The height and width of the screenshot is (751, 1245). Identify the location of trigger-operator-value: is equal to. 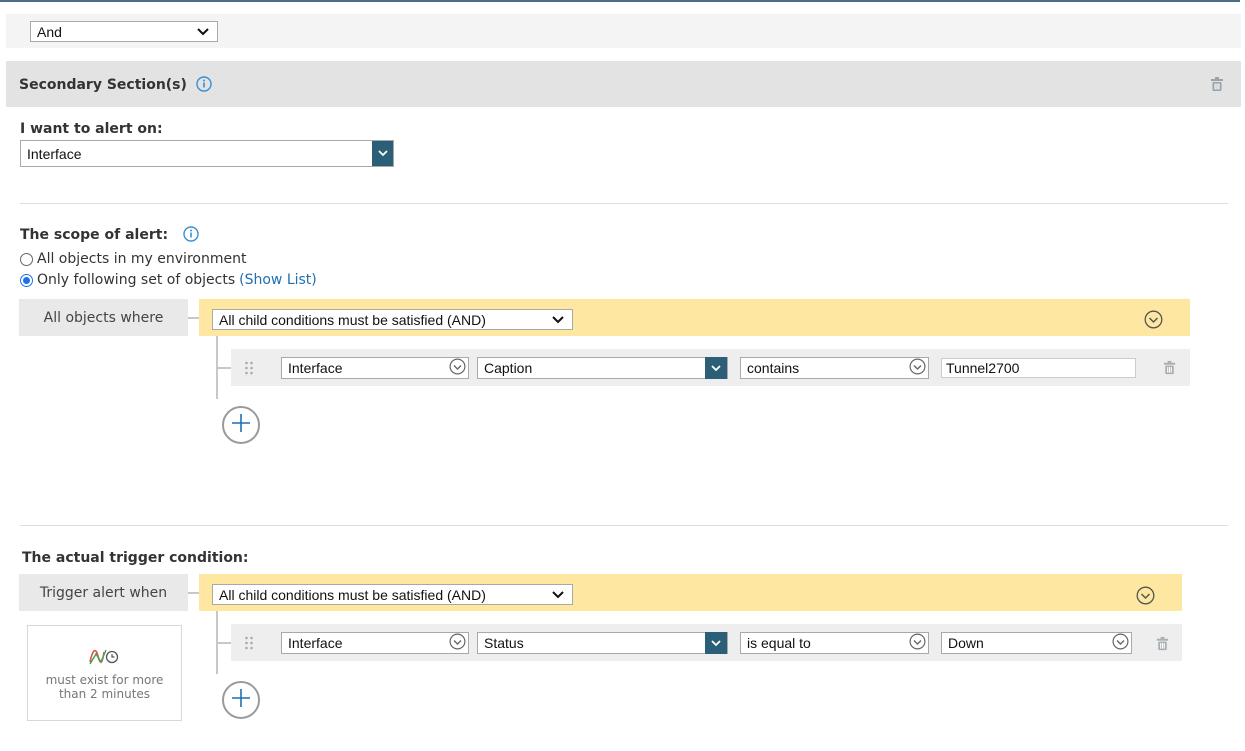
(779, 643).